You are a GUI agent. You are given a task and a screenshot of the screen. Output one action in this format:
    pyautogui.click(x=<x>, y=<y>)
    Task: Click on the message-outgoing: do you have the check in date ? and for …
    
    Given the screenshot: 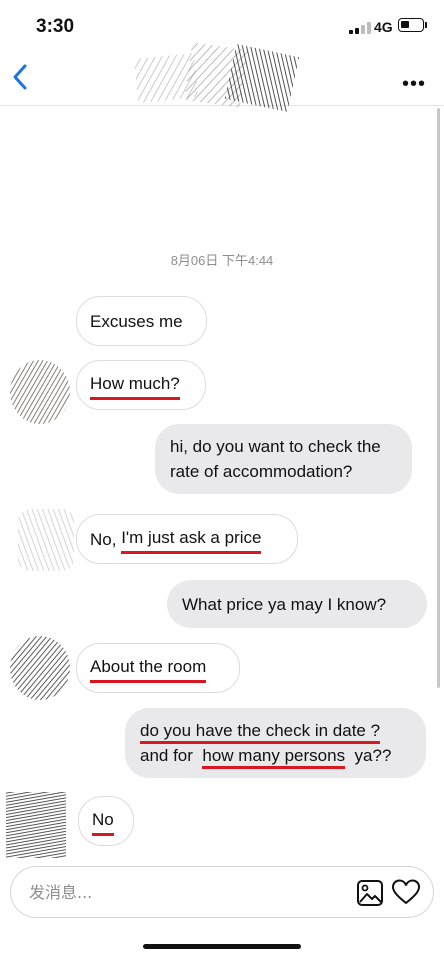 What is the action you would take?
    pyautogui.click(x=275, y=743)
    